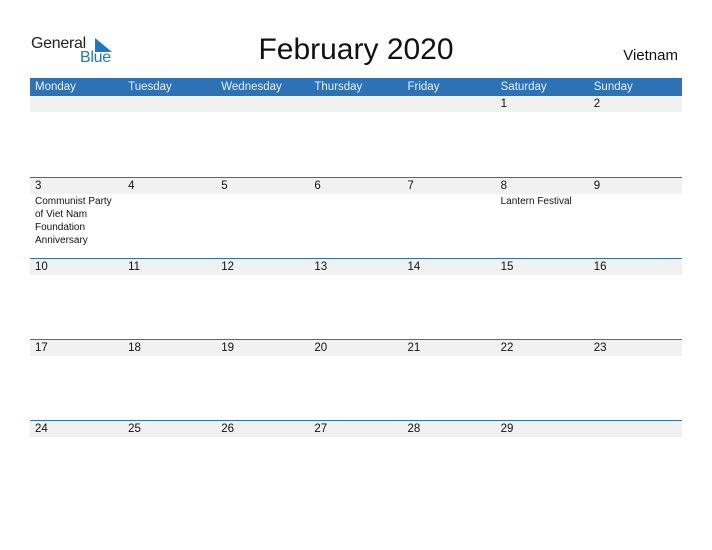 The height and width of the screenshot is (550, 712). I want to click on week-row: 24 25 26 27 28 29, so click(356, 460).